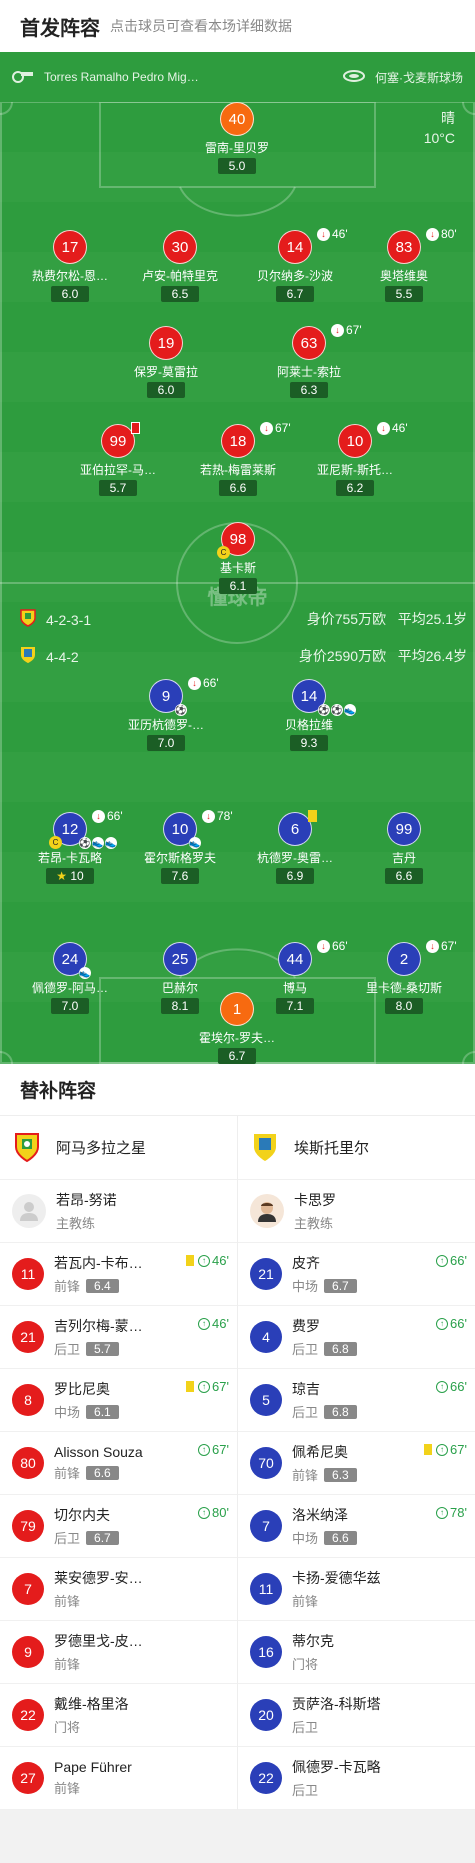  I want to click on player-number: 63 ↓ 67', so click(327, 341).